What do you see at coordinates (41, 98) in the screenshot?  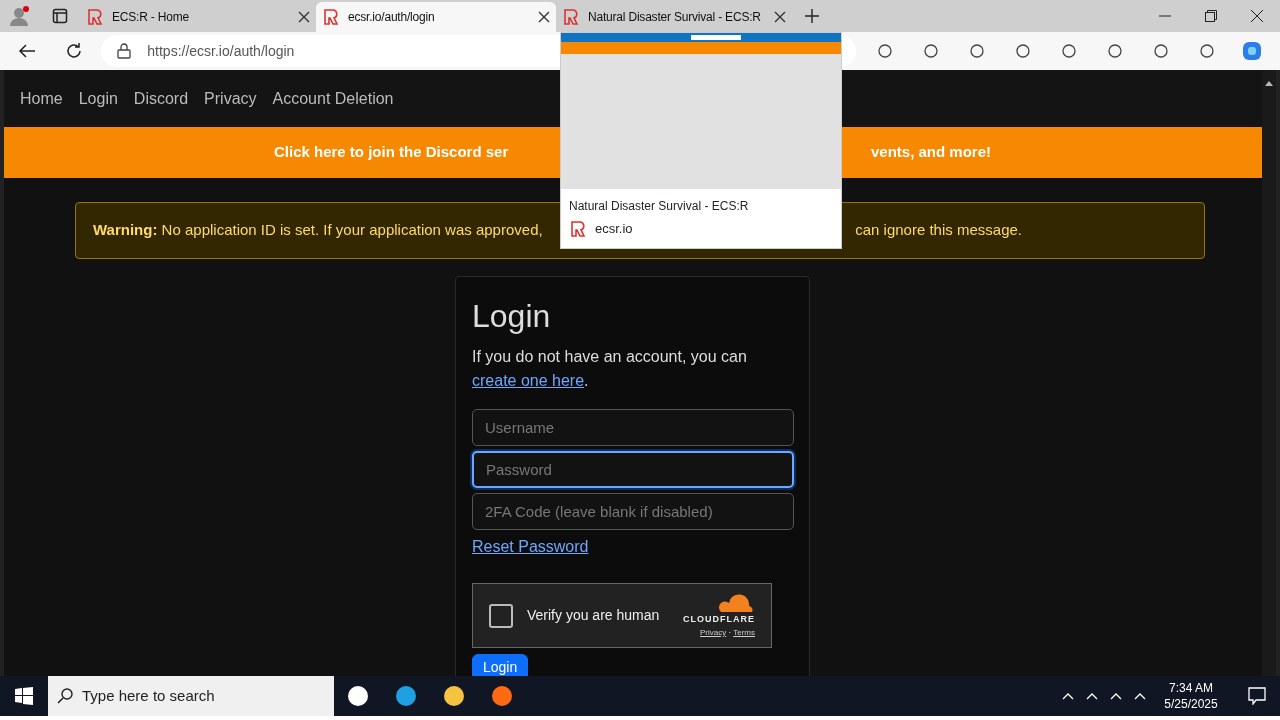 I see `nav-link: Home` at bounding box center [41, 98].